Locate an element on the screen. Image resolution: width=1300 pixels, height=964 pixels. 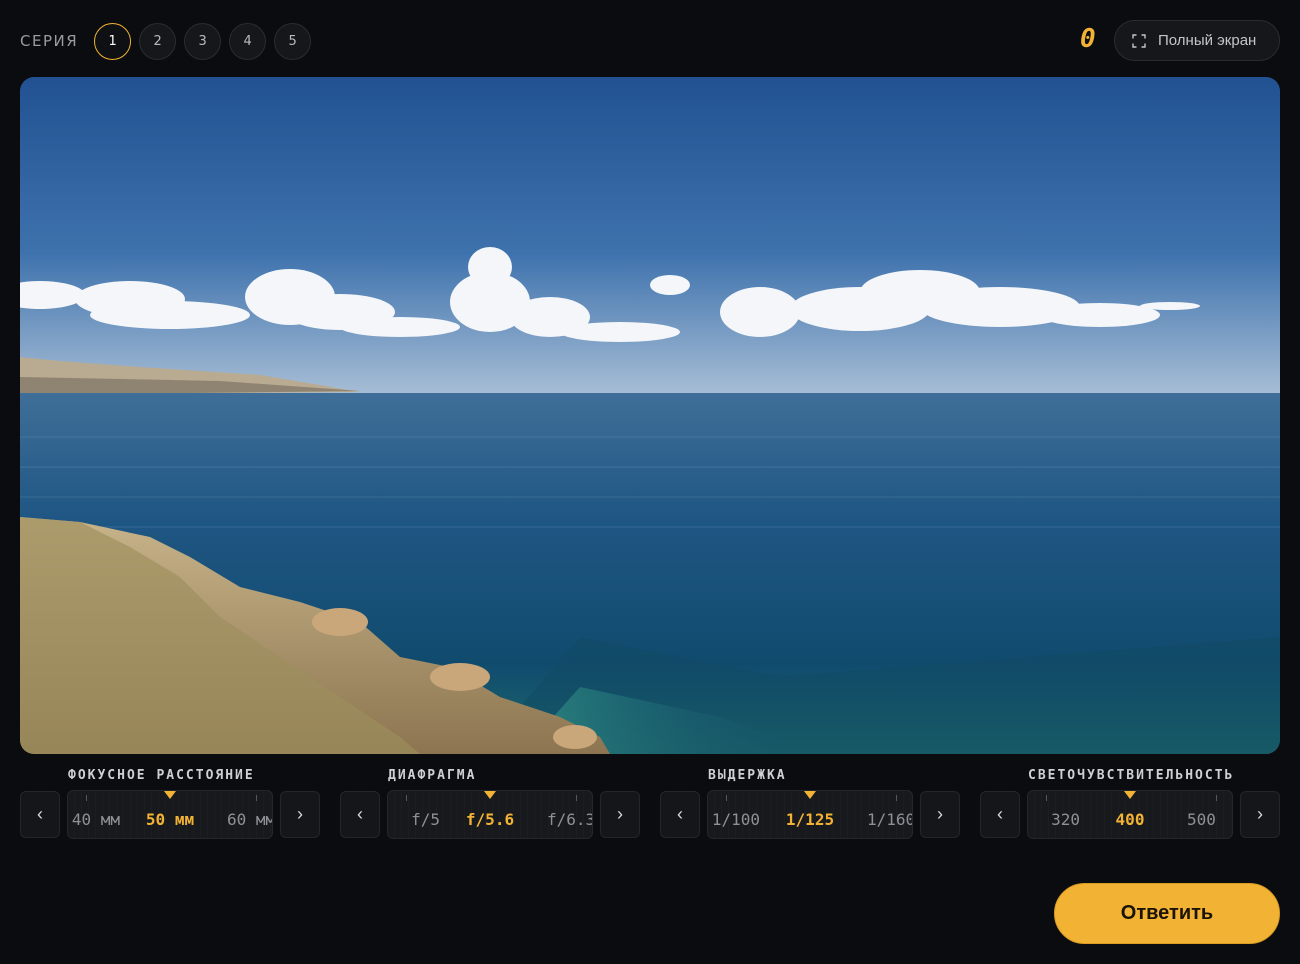
focal-length-prev-value: 40 мм is located at coordinates (95, 819).